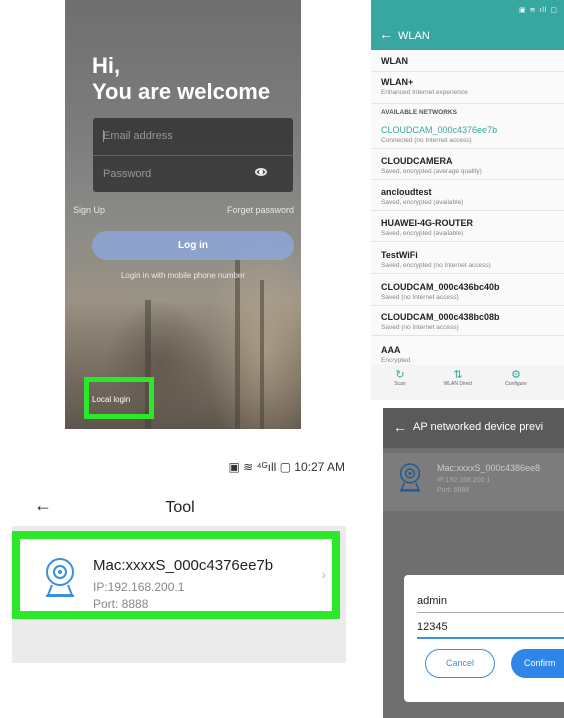 The width and height of the screenshot is (564, 718). What do you see at coordinates (180, 507) in the screenshot?
I see `page-title: Tool` at bounding box center [180, 507].